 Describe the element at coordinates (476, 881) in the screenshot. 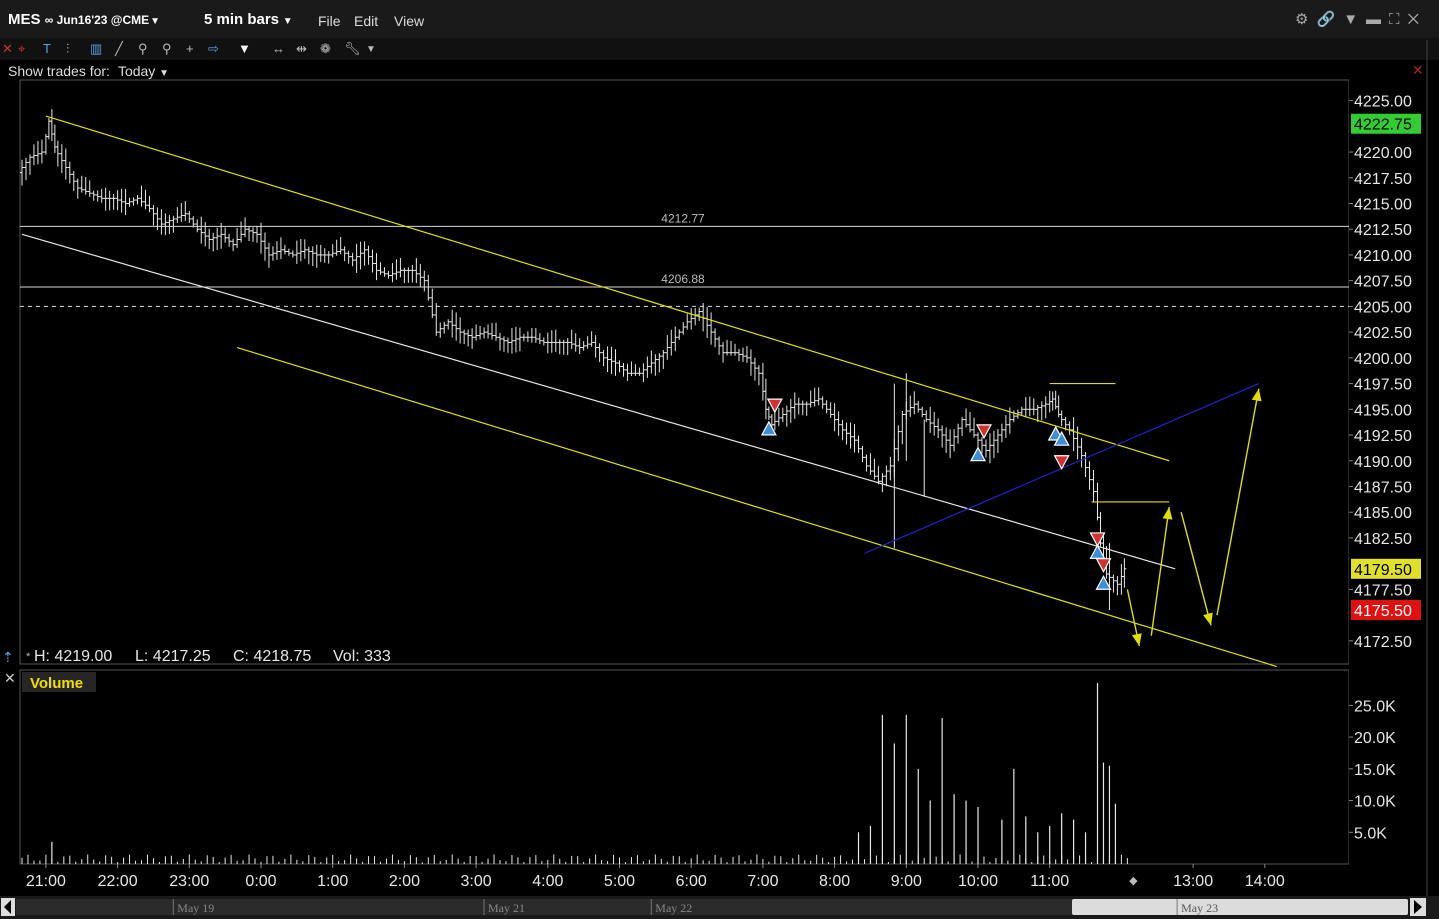

I see `time-tick-label: 3:00` at that location.